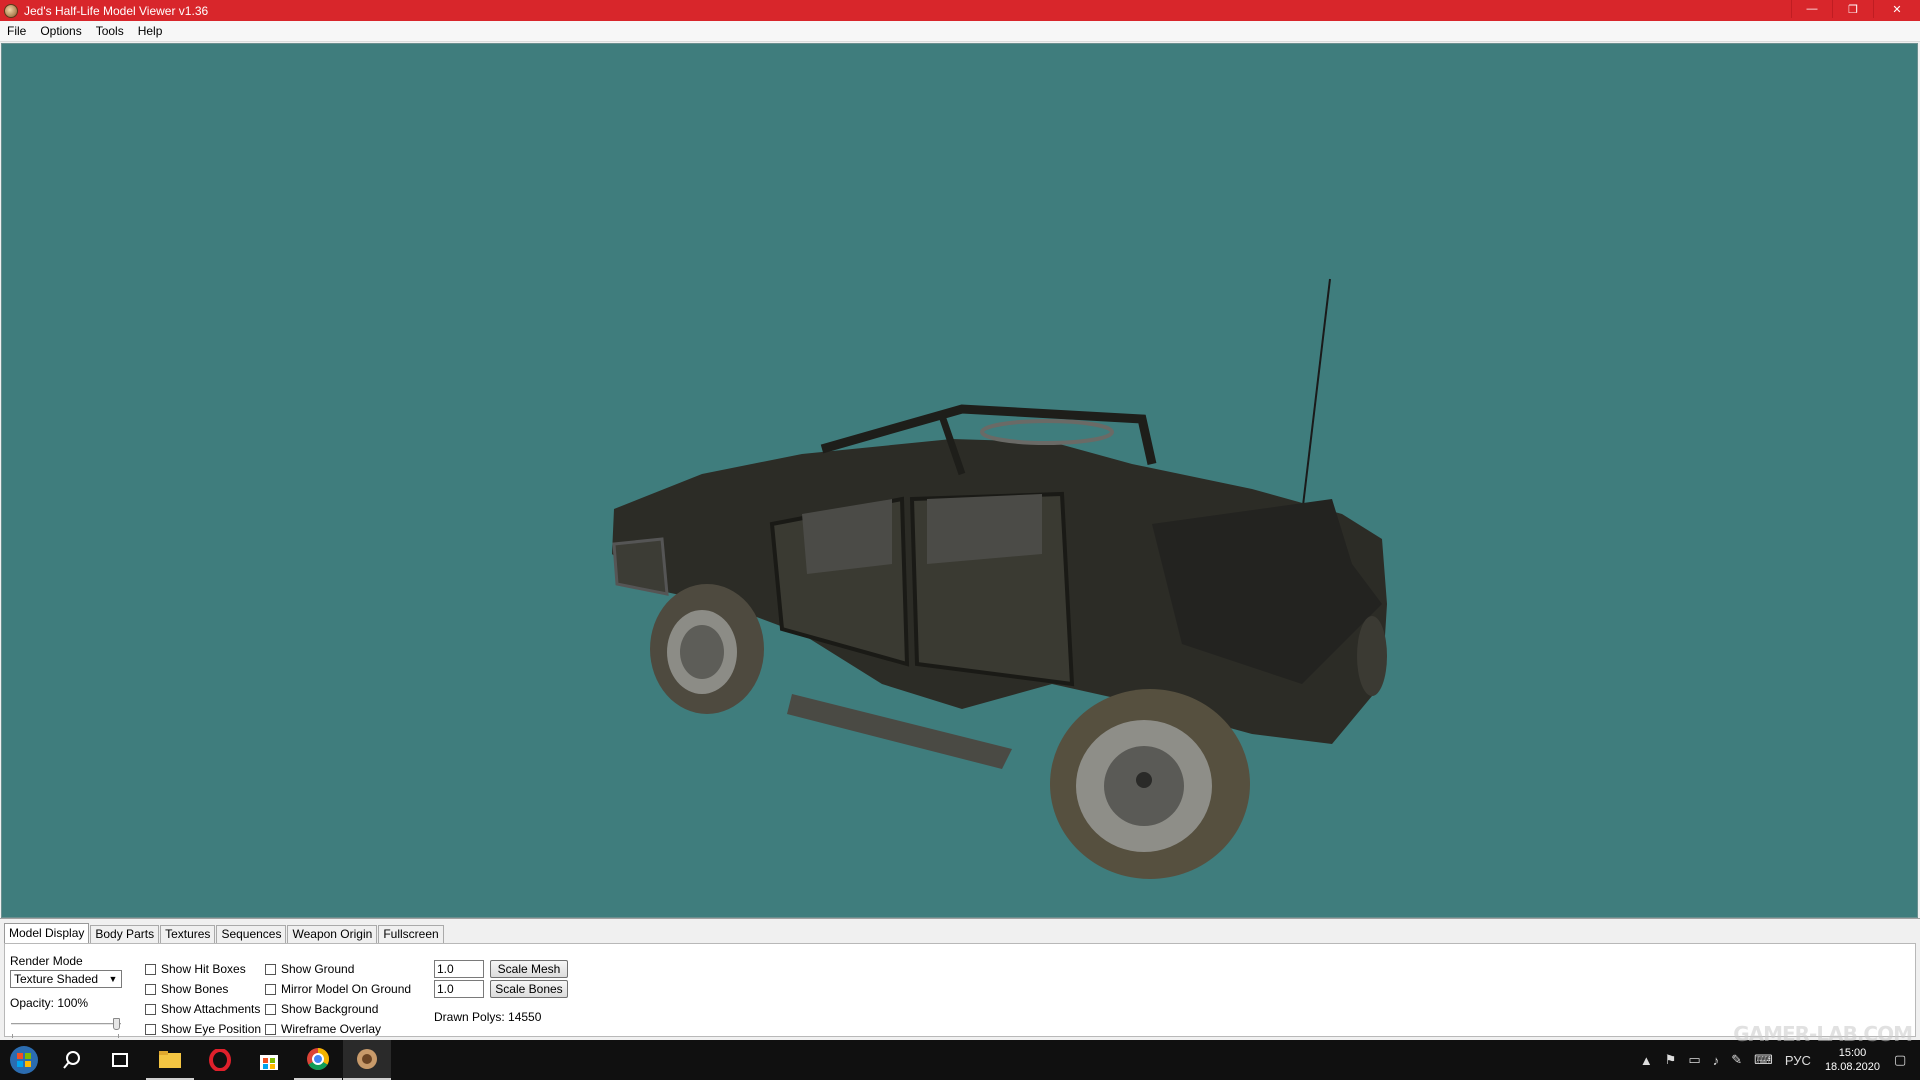 The image size is (1920, 1080). Describe the element at coordinates (1852, 1060) in the screenshot. I see `clock: 15:00 18.08.2020` at that location.